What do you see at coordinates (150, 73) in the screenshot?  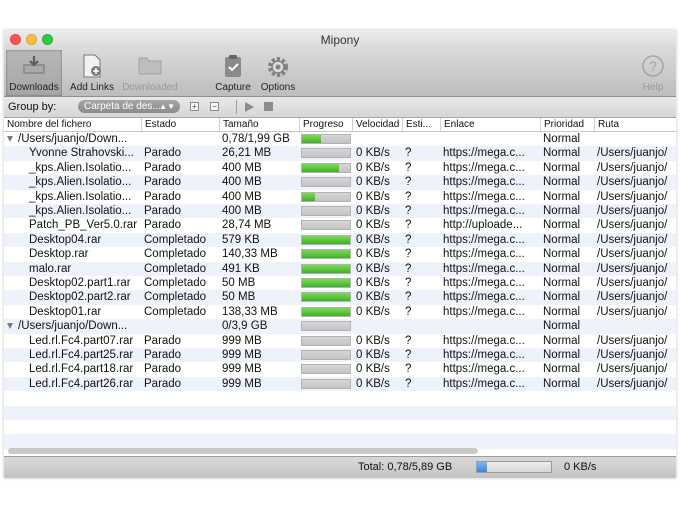 I see `downloaded-button: Downloaded` at bounding box center [150, 73].